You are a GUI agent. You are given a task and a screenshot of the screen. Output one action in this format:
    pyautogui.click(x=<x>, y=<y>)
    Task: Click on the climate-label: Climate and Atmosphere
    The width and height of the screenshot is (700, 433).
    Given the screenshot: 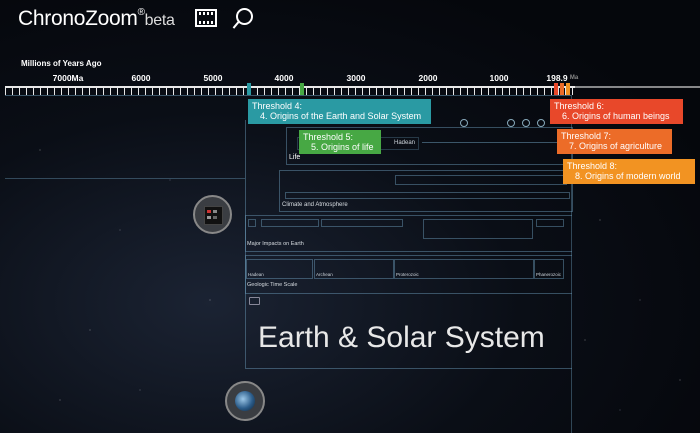 What is the action you would take?
    pyautogui.click(x=315, y=205)
    